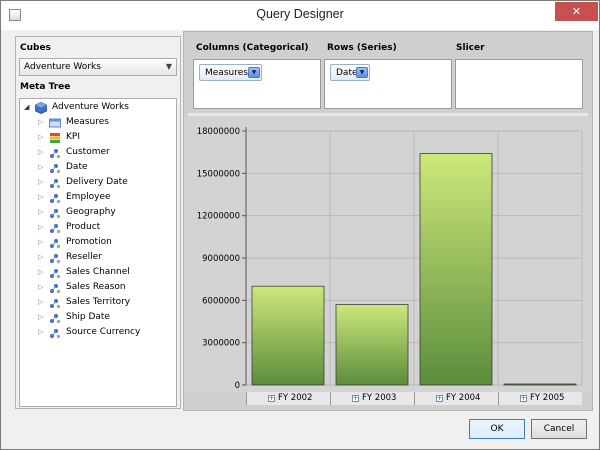 The height and width of the screenshot is (450, 600). I want to click on tree-item-label: Measures, so click(87, 122).